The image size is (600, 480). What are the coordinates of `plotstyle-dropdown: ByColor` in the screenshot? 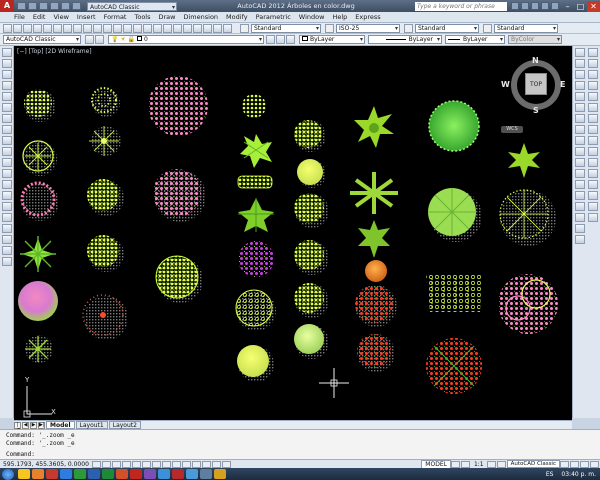 It's located at (535, 39).